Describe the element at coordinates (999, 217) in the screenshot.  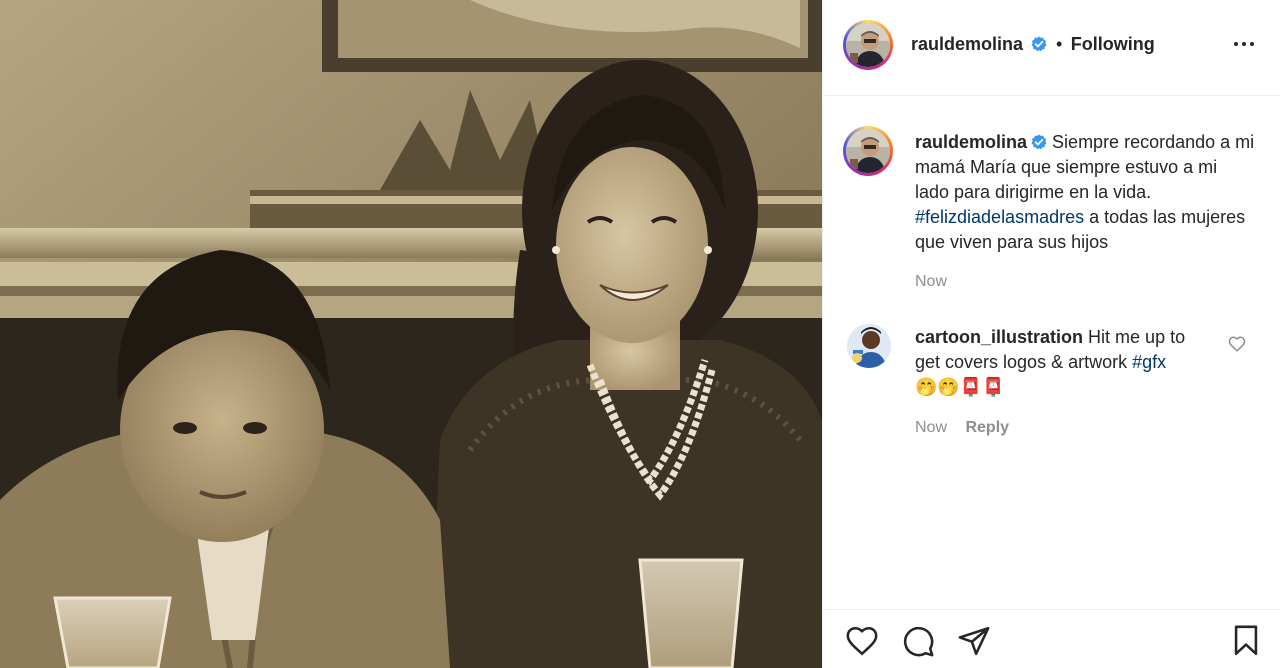
I see `caption-hashtag: #felizdiadelasmadres` at that location.